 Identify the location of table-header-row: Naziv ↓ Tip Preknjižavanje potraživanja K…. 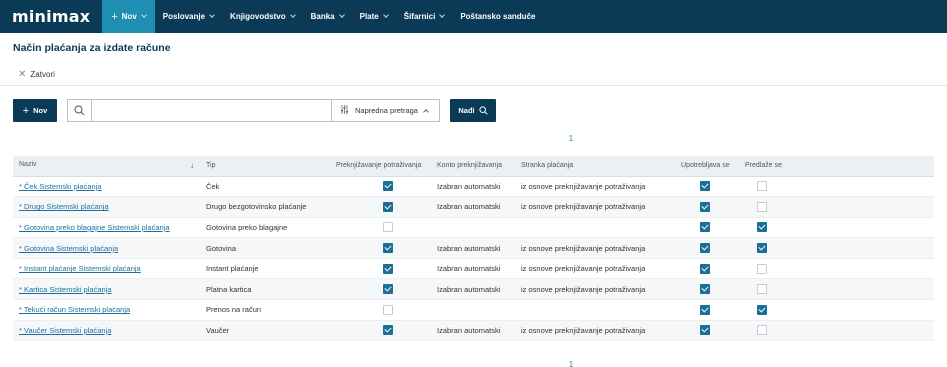
(473, 166).